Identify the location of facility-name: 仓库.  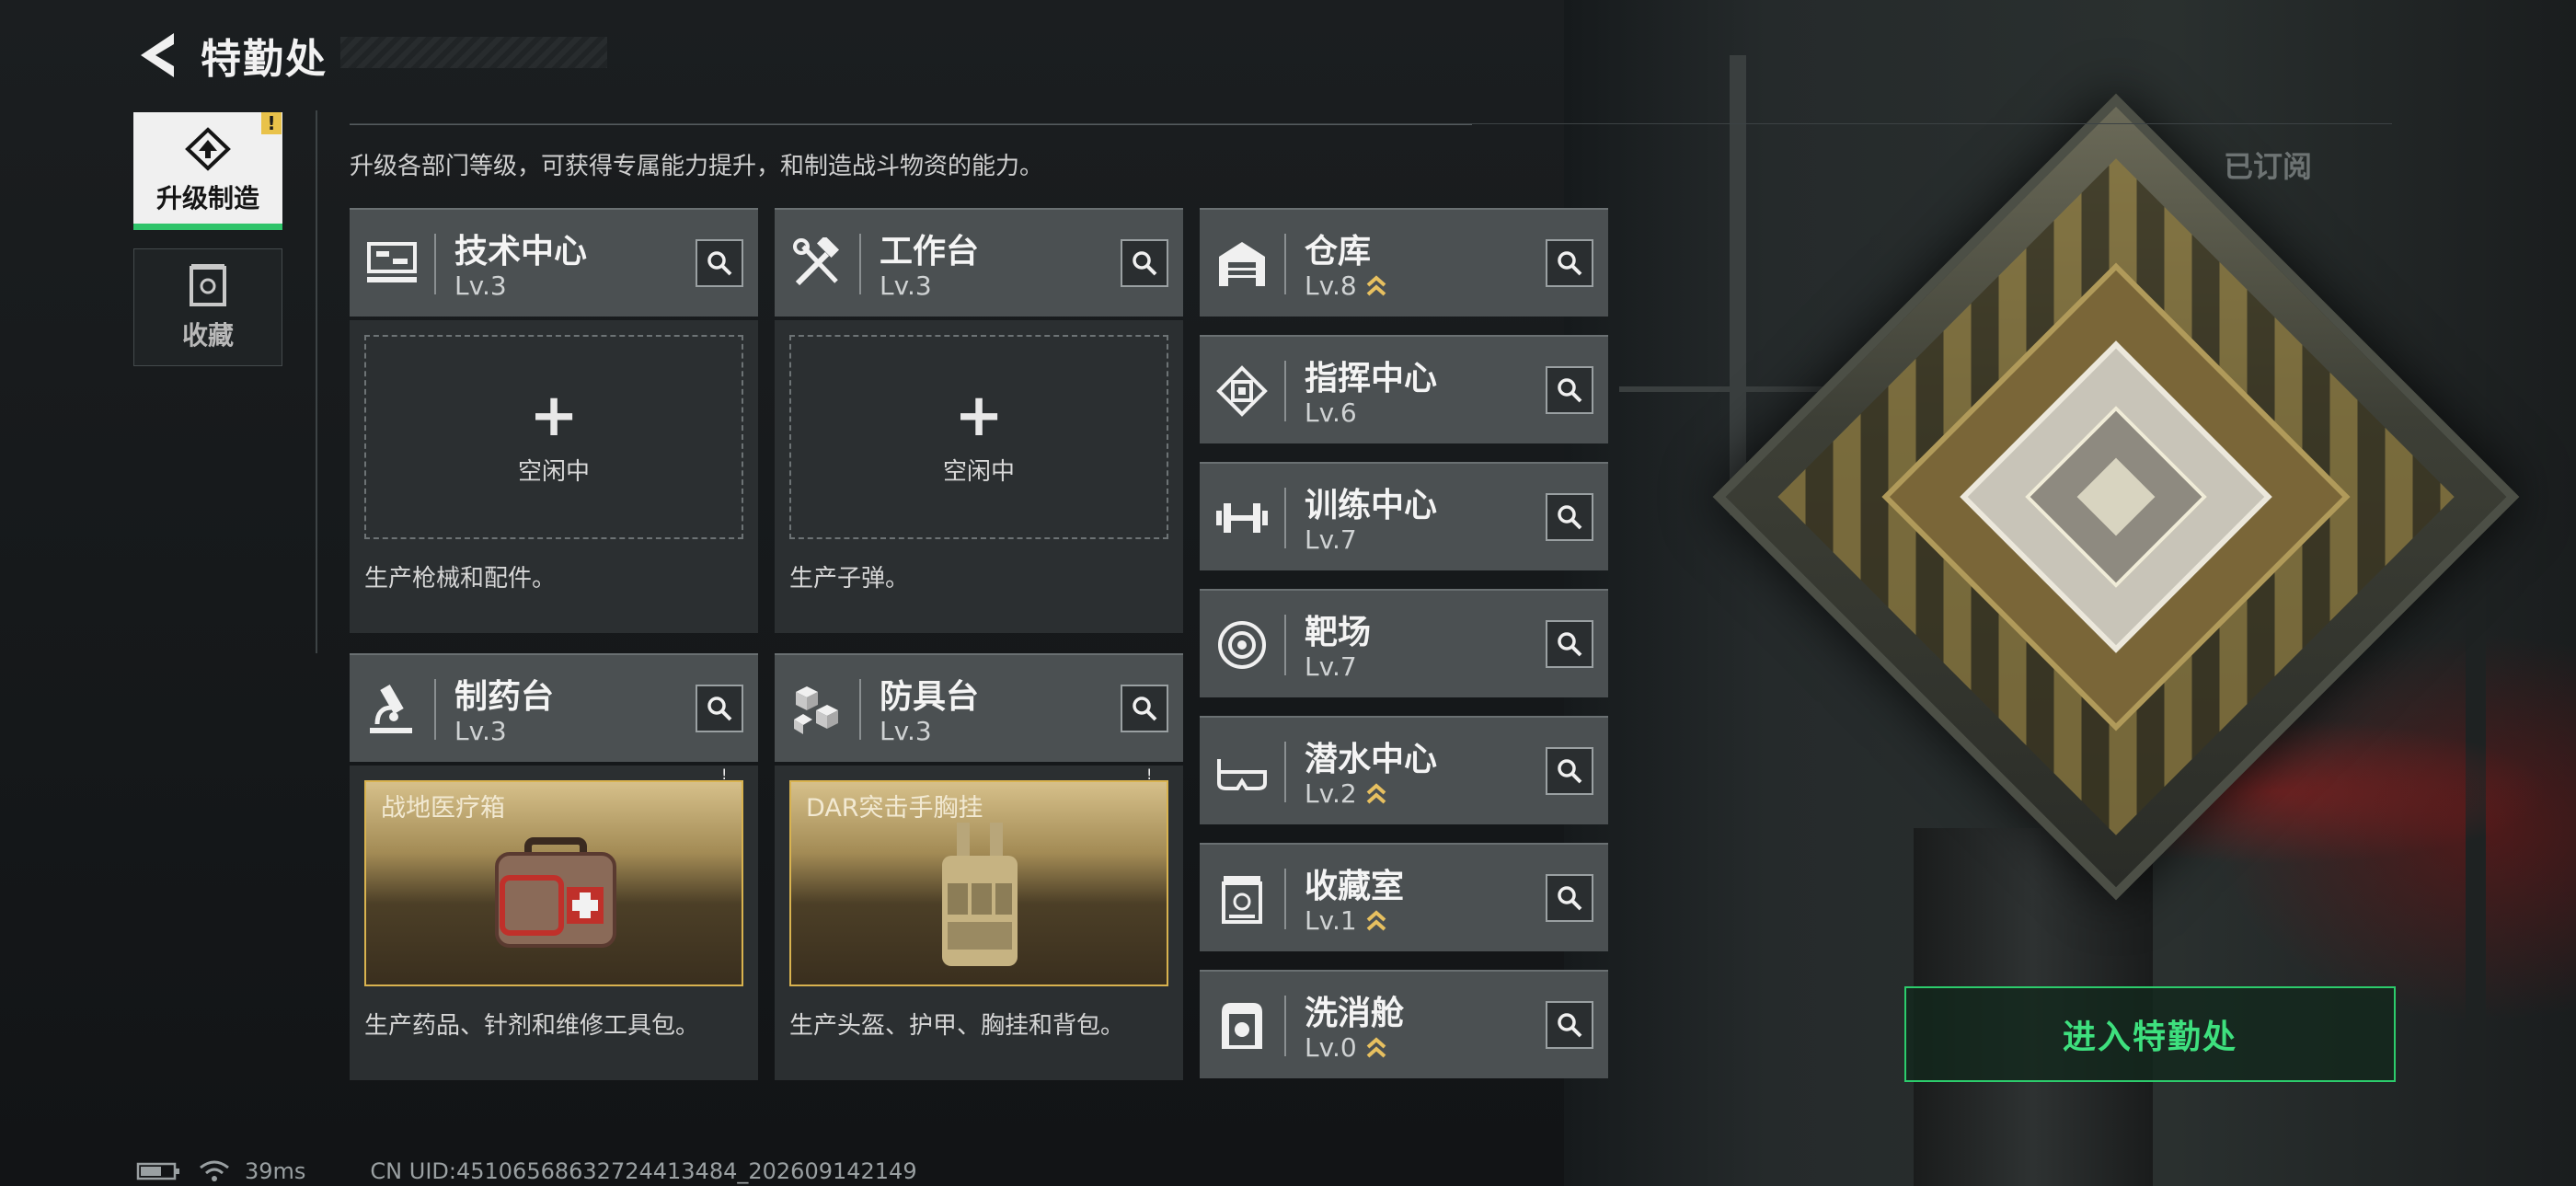
(1338, 252).